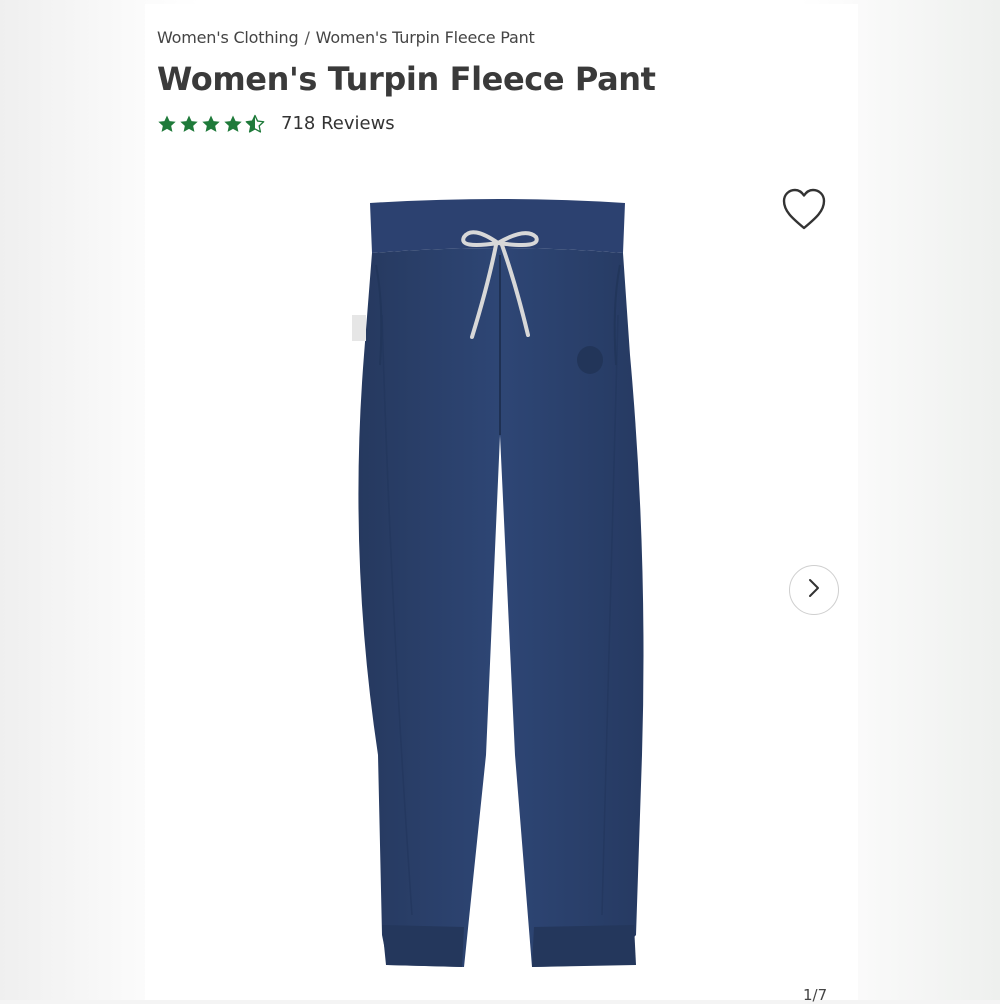  I want to click on chevron-right-icon, so click(814, 590).